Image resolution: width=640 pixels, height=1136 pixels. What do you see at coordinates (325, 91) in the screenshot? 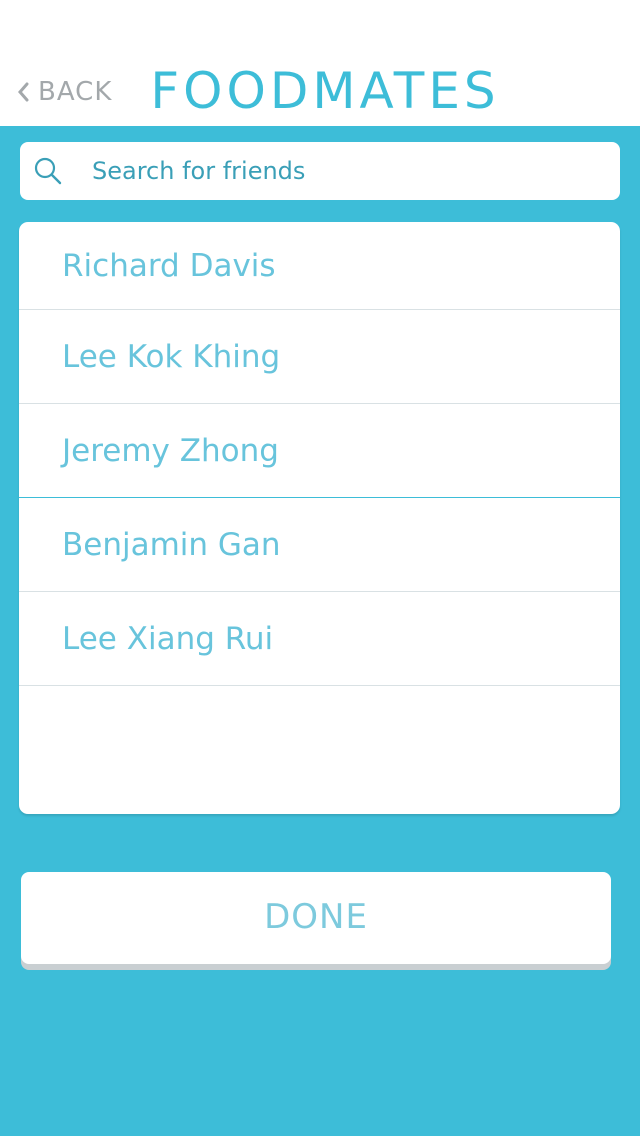
I see `page-title: FOODMATES` at bounding box center [325, 91].